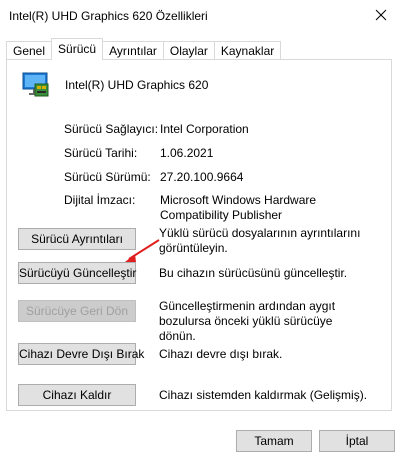 Image resolution: width=400 pixels, height=454 pixels. I want to click on window-title: Intel(R) UHD Graphics 620 Özellikleri, so click(108, 16).